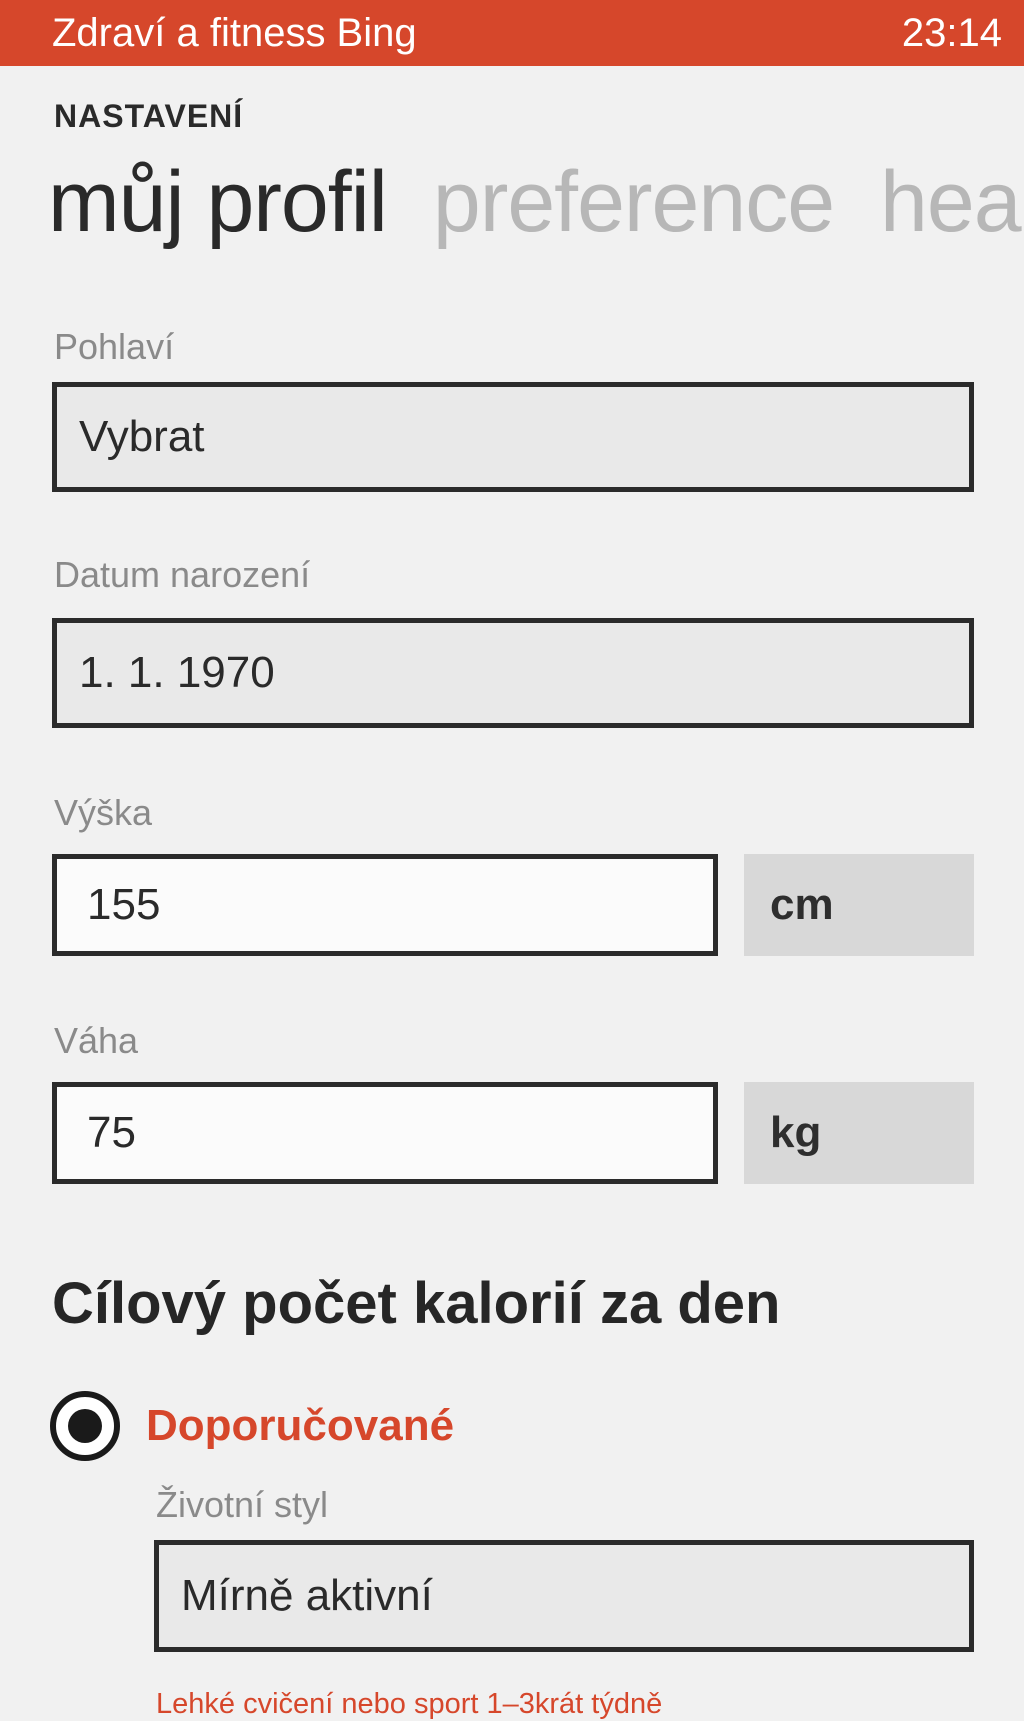 The width and height of the screenshot is (1024, 1721). I want to click on weight-unit-label: kg, so click(796, 1132).